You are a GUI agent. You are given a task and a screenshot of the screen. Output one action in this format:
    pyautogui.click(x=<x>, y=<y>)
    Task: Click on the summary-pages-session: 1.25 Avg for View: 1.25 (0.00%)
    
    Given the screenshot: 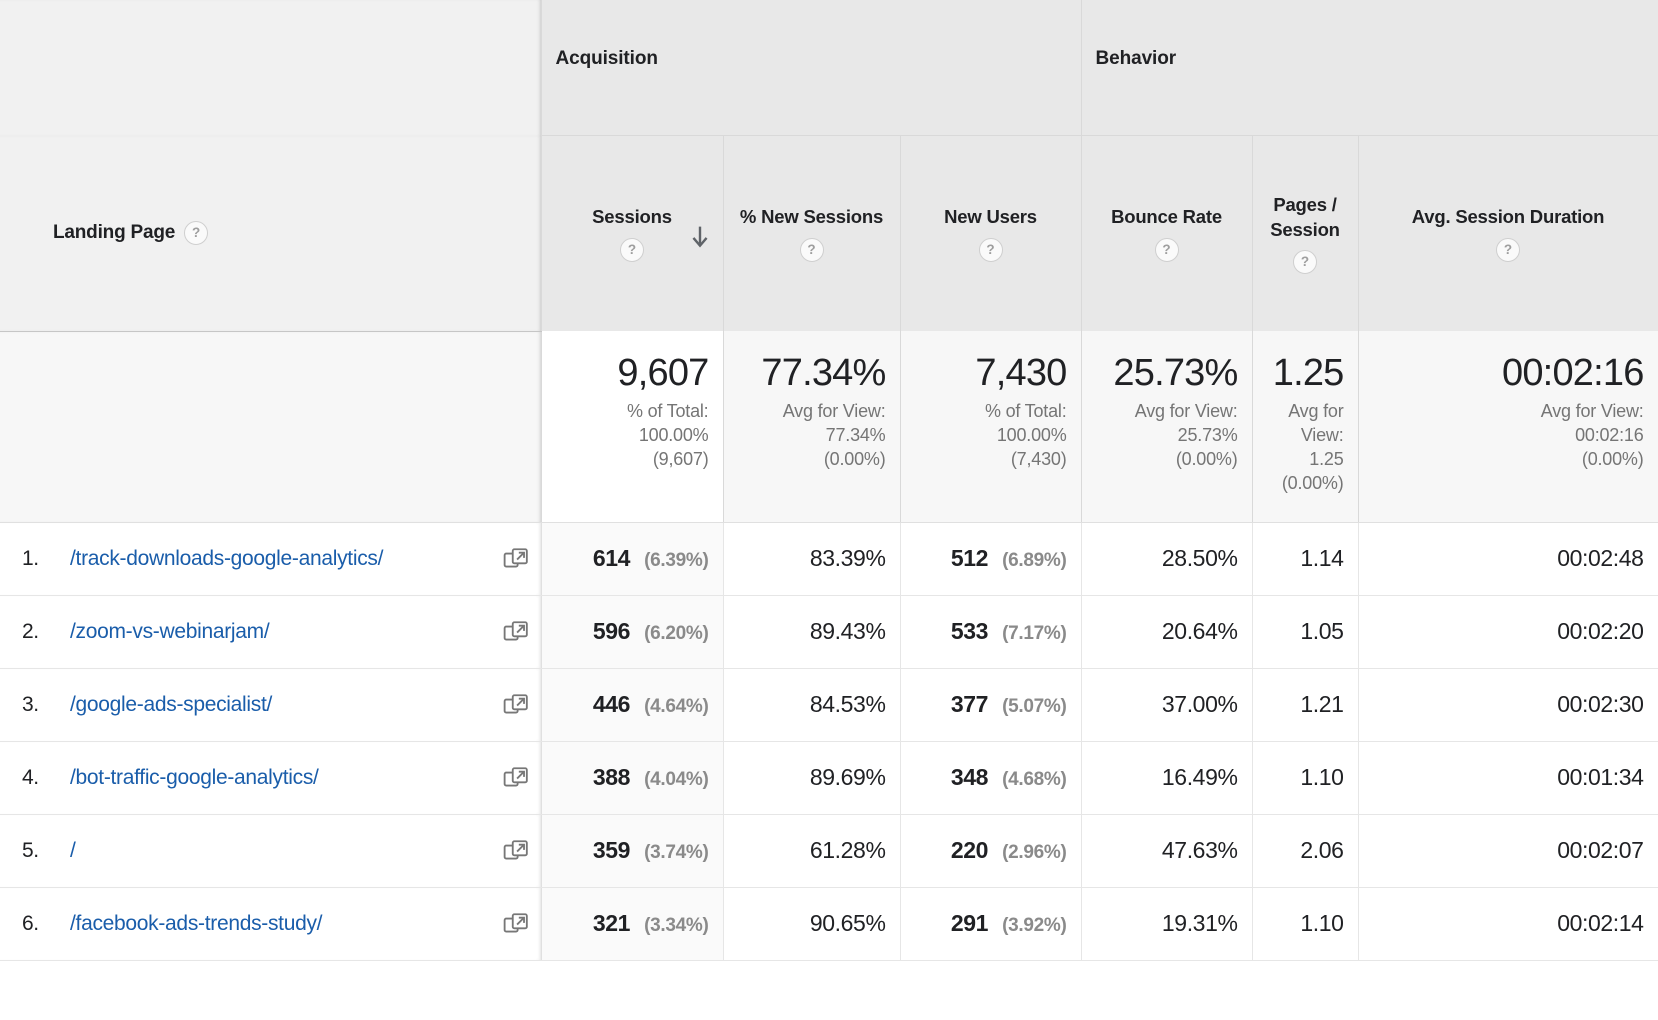 What is the action you would take?
    pyautogui.click(x=1305, y=427)
    